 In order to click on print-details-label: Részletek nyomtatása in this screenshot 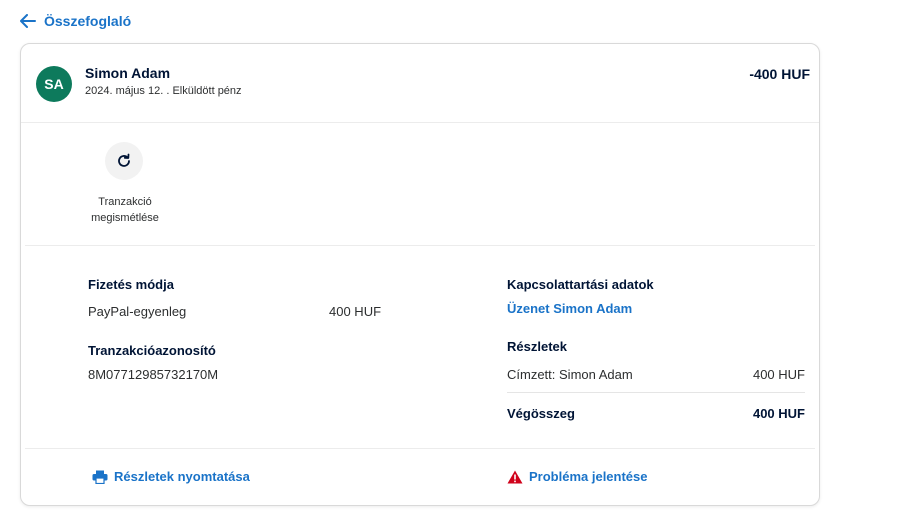, I will do `click(182, 476)`.